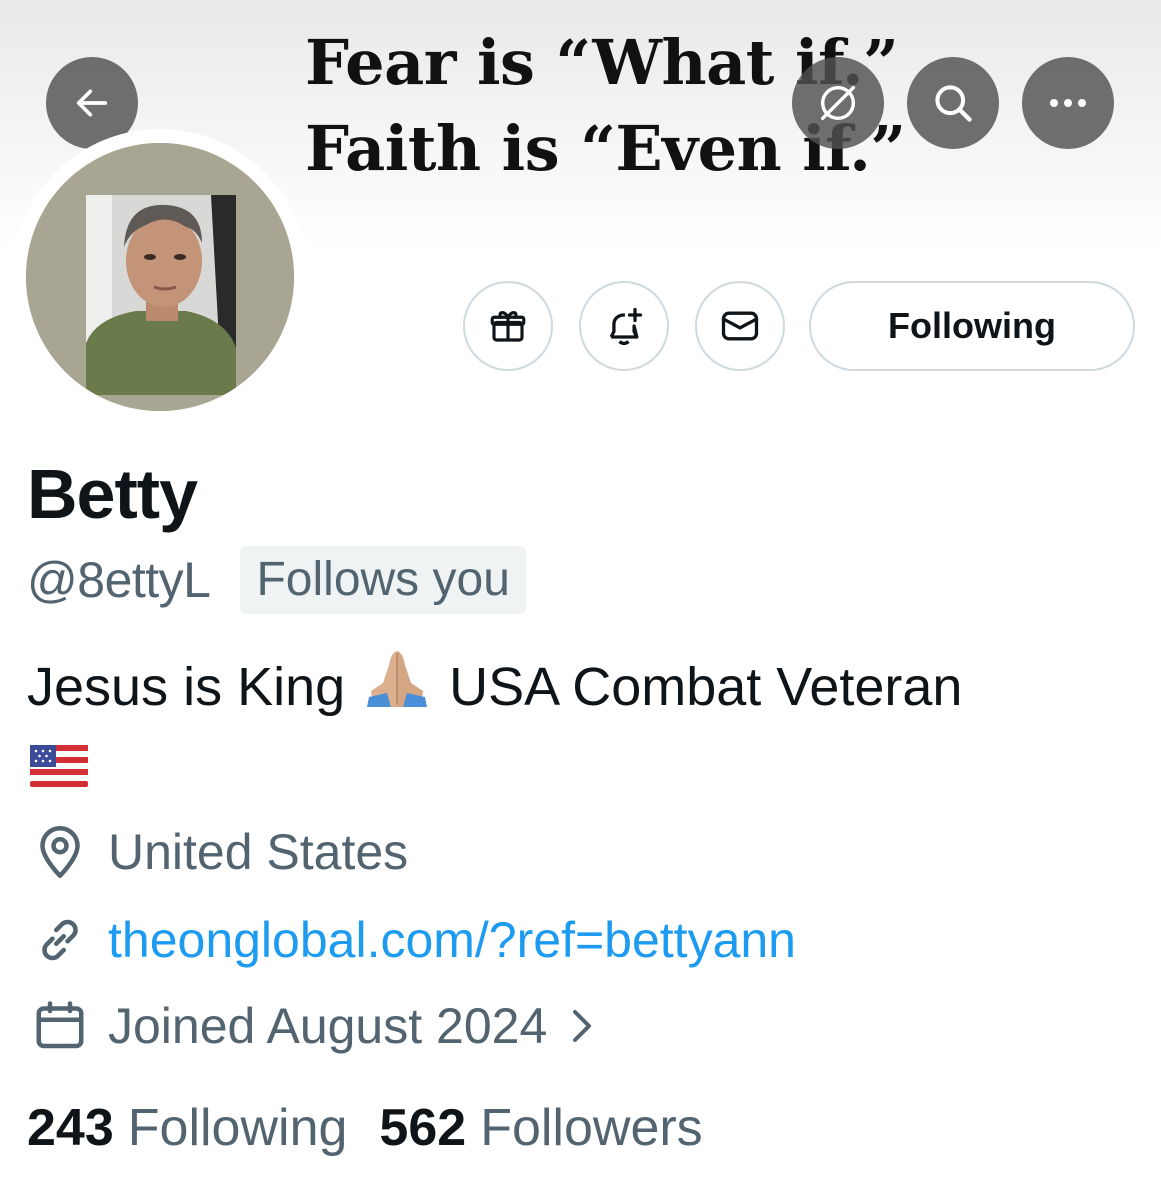 The height and width of the screenshot is (1200, 1161). What do you see at coordinates (706, 687) in the screenshot?
I see `bio-text-2: USA Combat Veteran` at bounding box center [706, 687].